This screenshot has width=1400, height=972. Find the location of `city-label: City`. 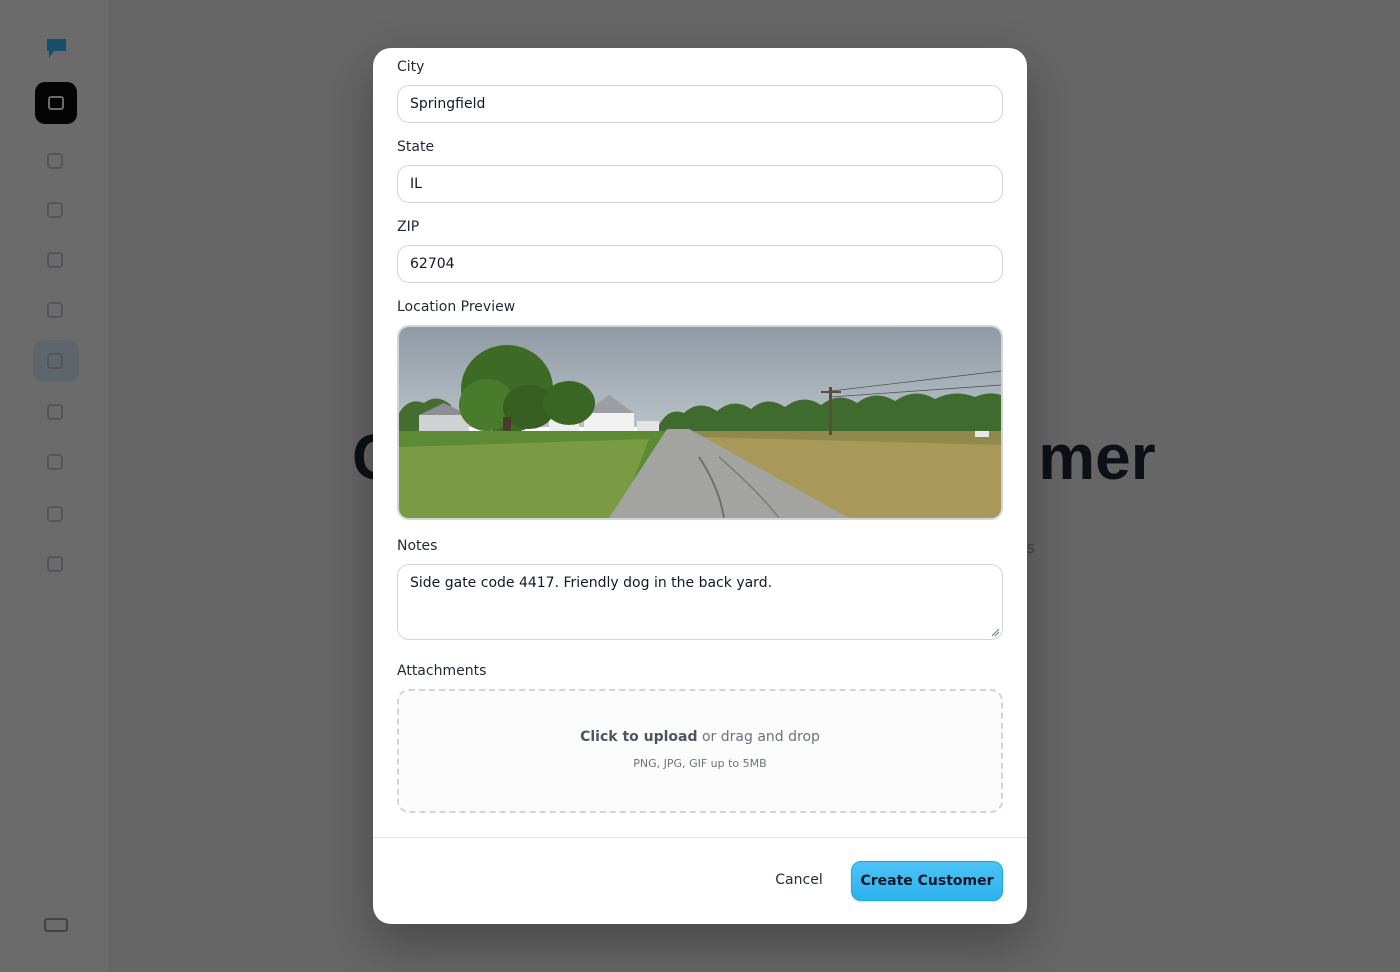

city-label: City is located at coordinates (411, 67).